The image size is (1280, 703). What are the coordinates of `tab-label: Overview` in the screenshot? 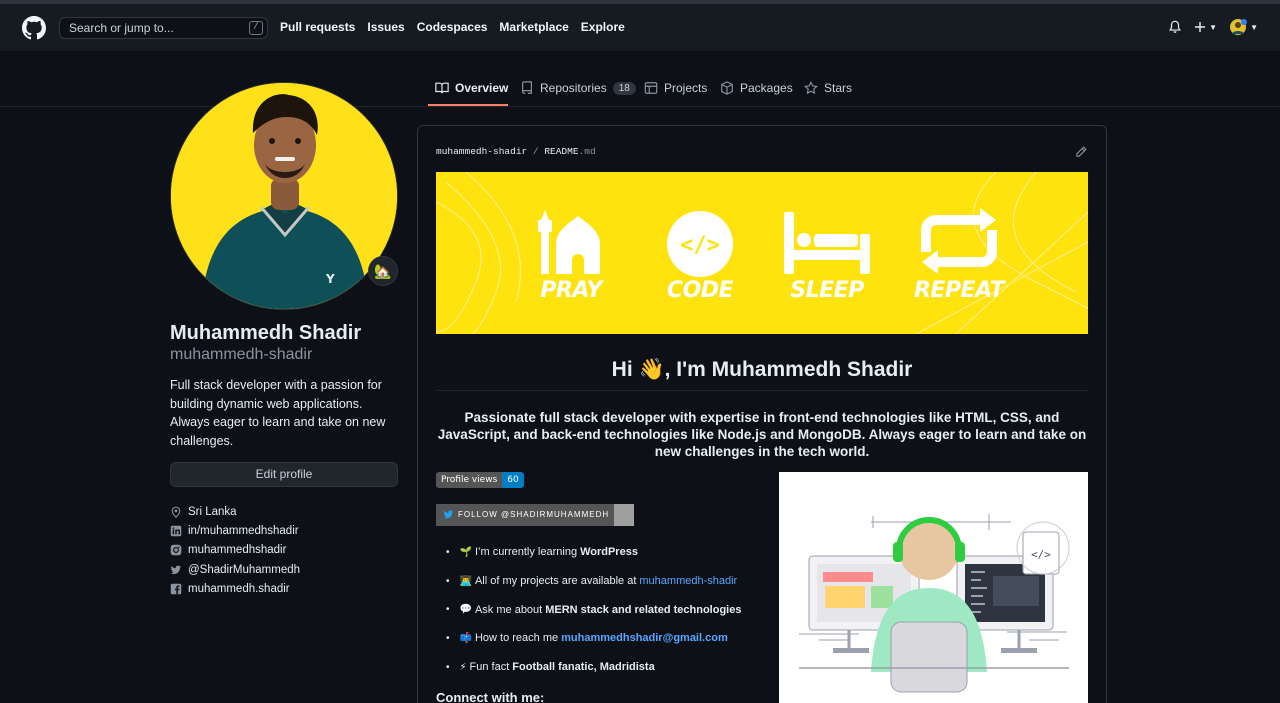 It's located at (482, 88).